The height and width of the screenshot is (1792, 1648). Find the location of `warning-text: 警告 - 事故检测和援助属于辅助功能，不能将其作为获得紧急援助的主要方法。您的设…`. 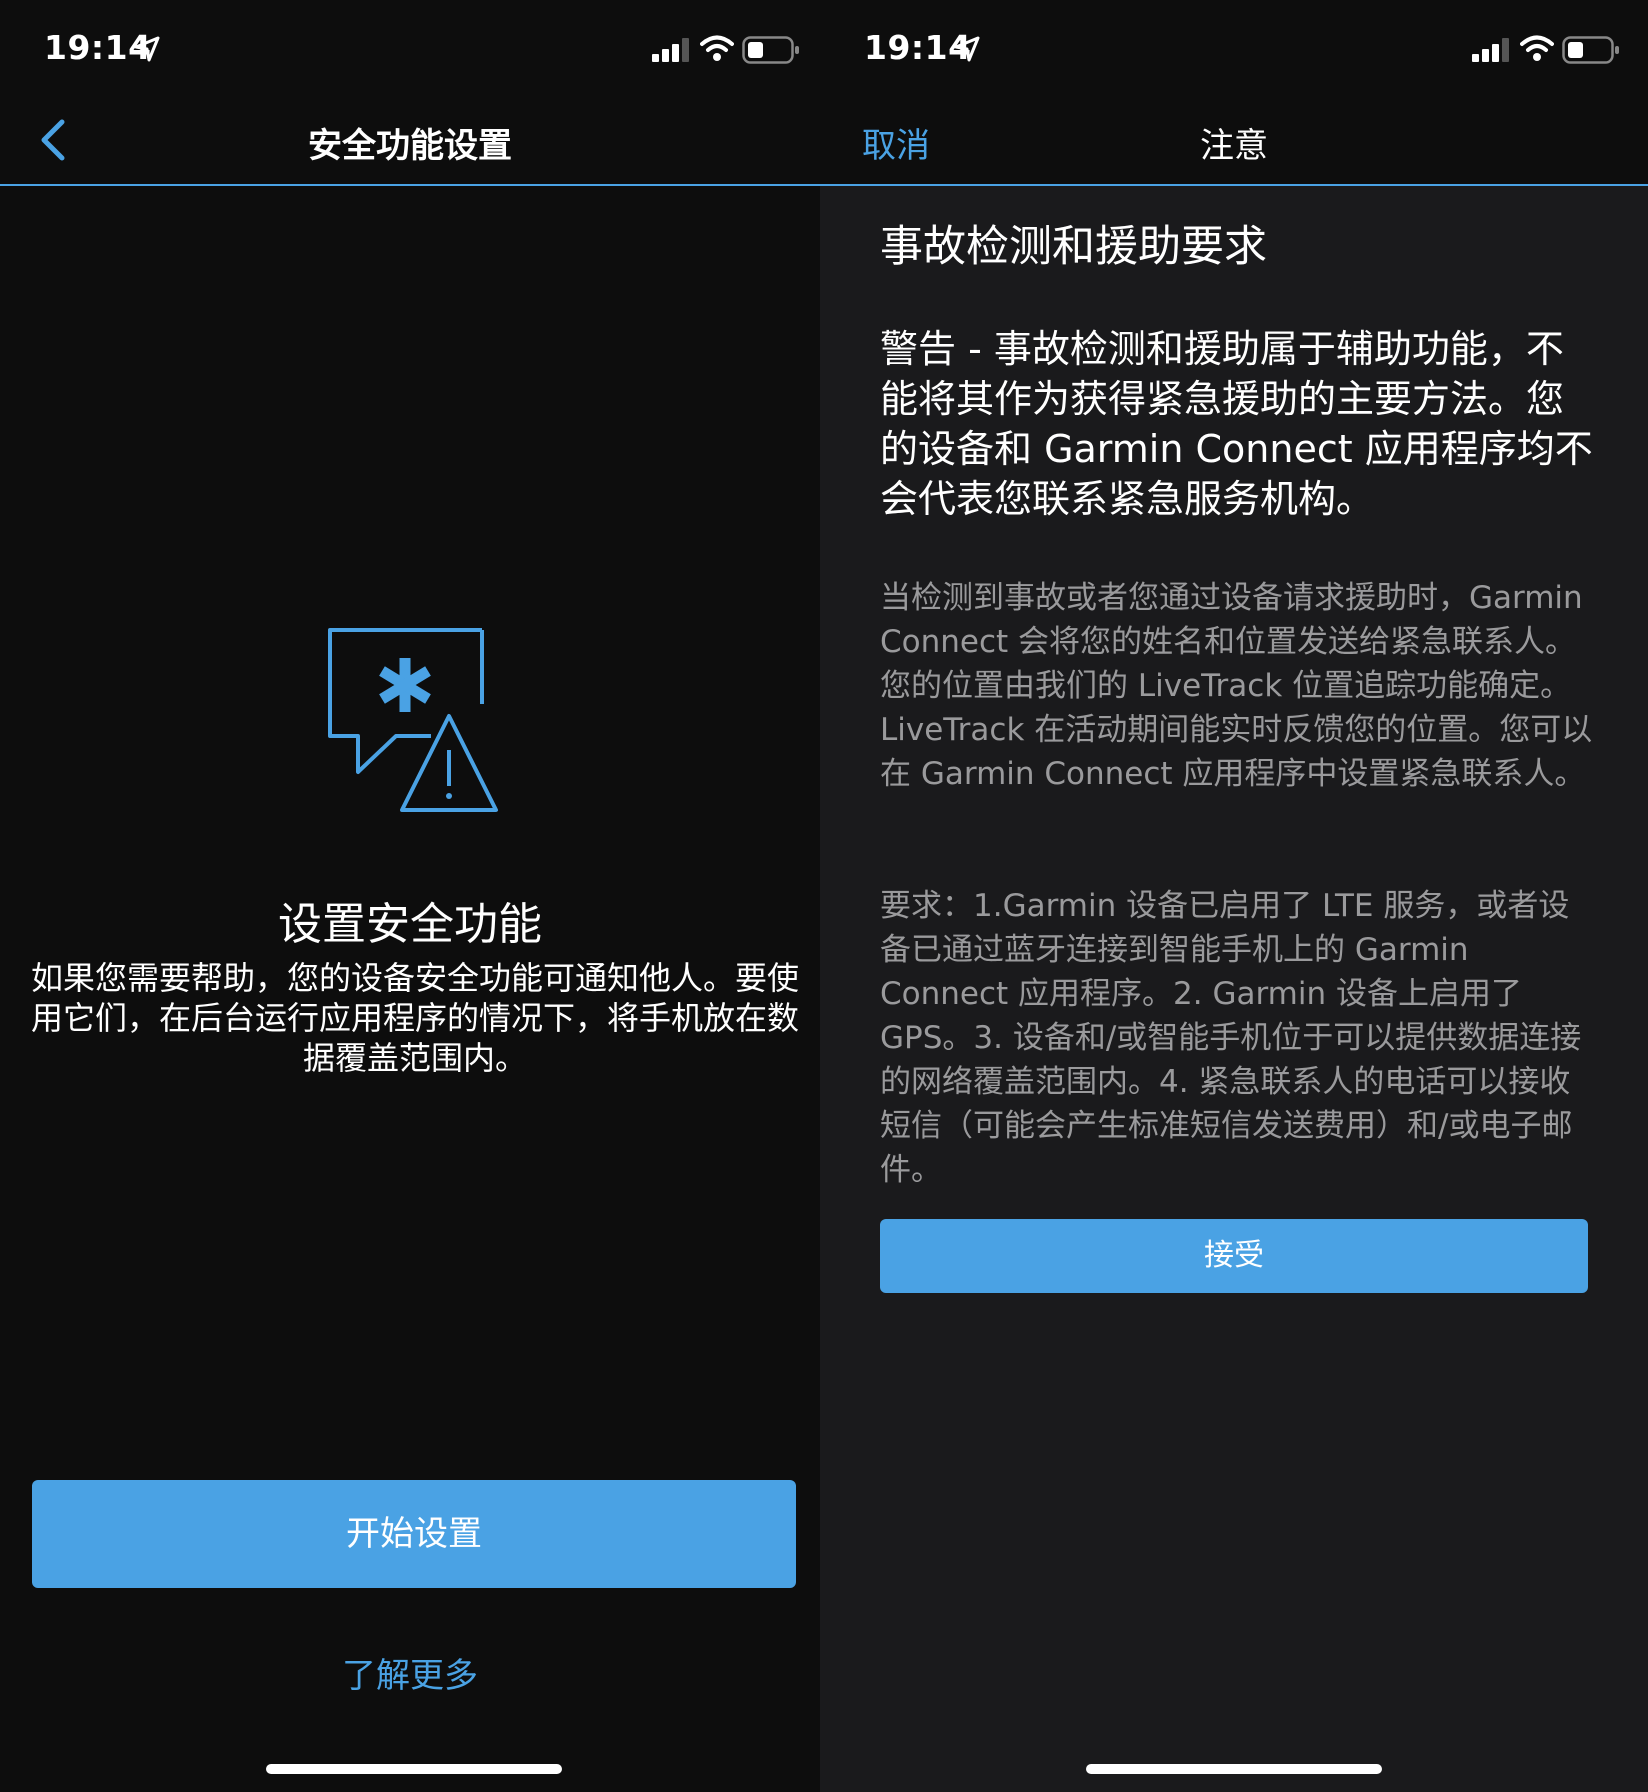

warning-text: 警告 - 事故检测和援助属于辅助功能，不能将其作为获得紧急援助的主要方法。您的设… is located at coordinates (1236, 424).